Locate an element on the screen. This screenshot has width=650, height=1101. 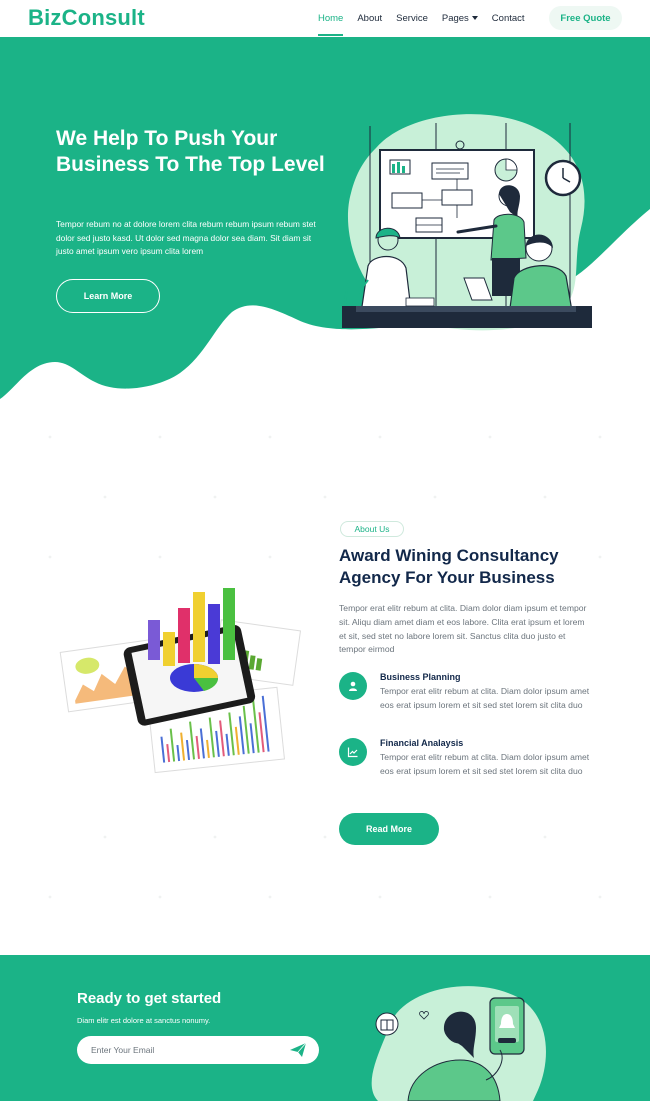
newsletter-form is located at coordinates (198, 1050).